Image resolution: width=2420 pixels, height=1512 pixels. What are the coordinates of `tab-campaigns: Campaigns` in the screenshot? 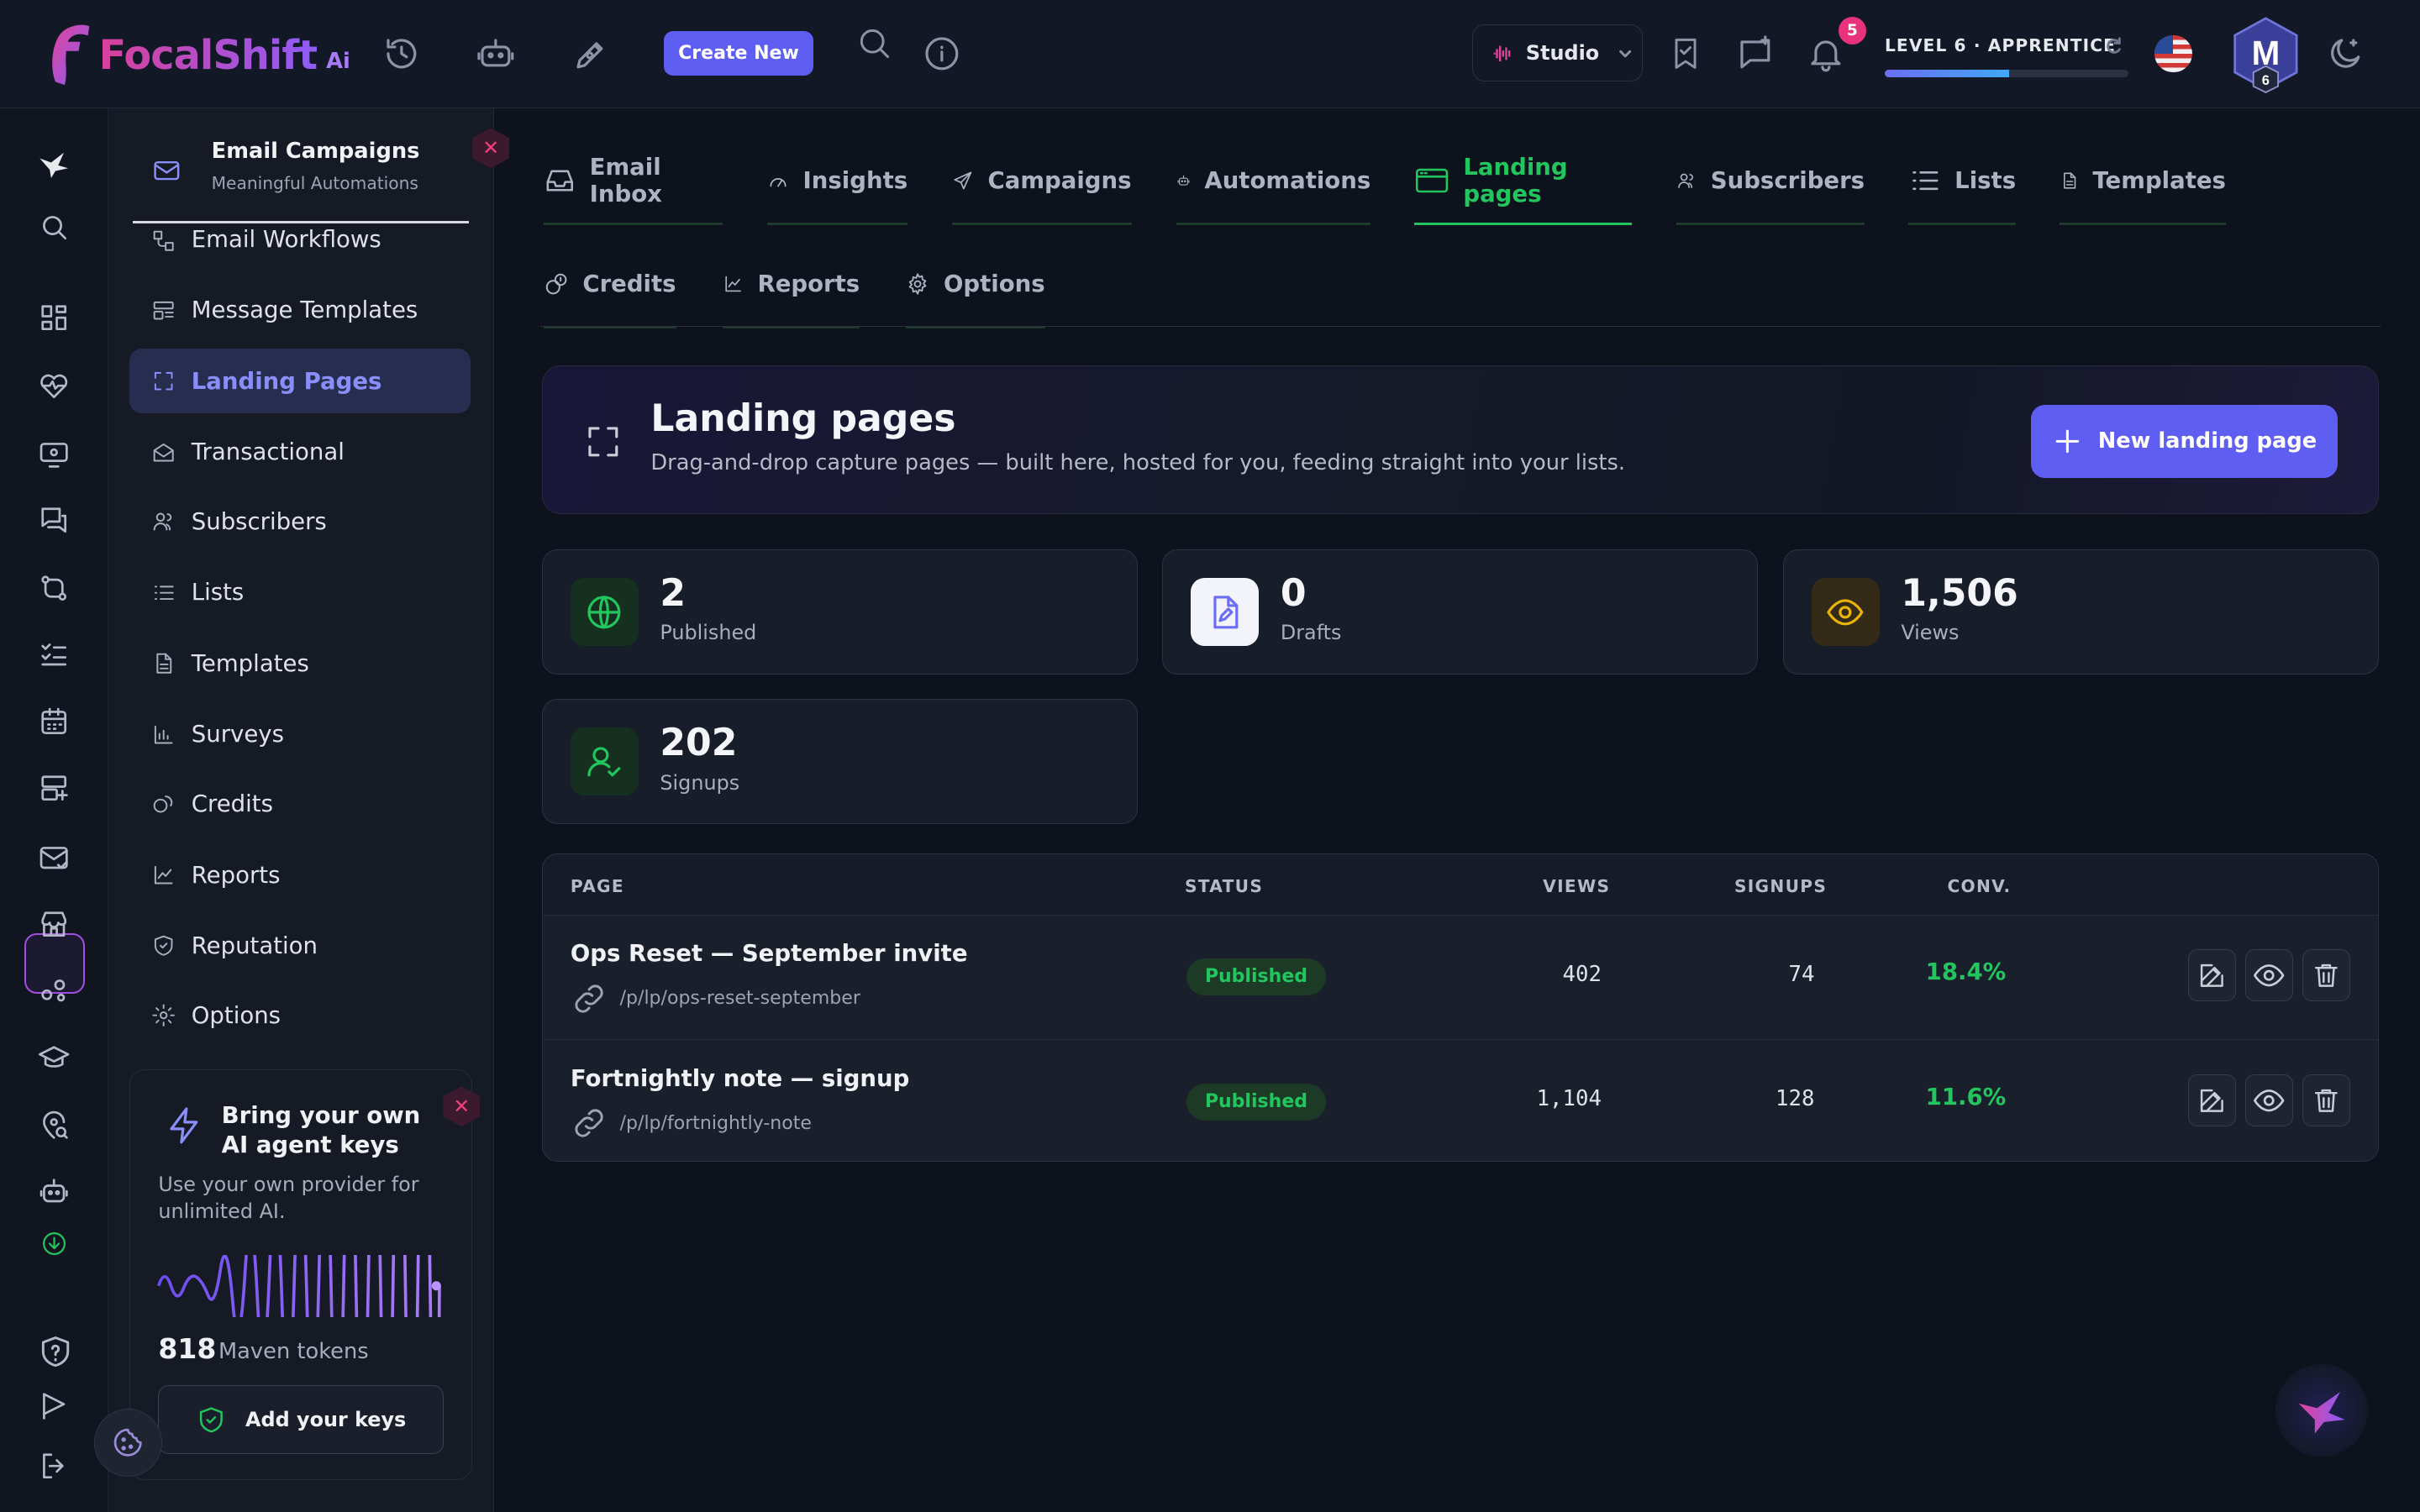 It's located at (1042, 182).